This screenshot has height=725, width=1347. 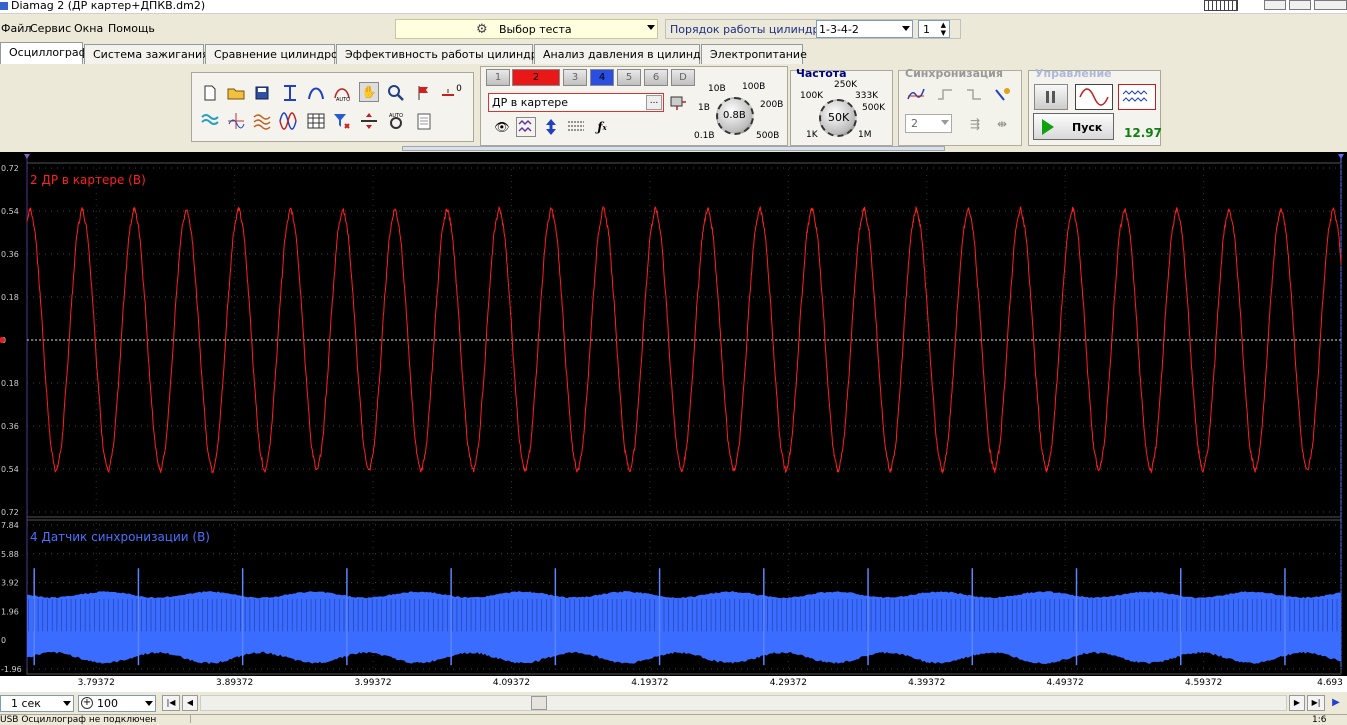 I want to click on cyl-order-label: Порядок работы цилиндров, so click(x=751, y=29).